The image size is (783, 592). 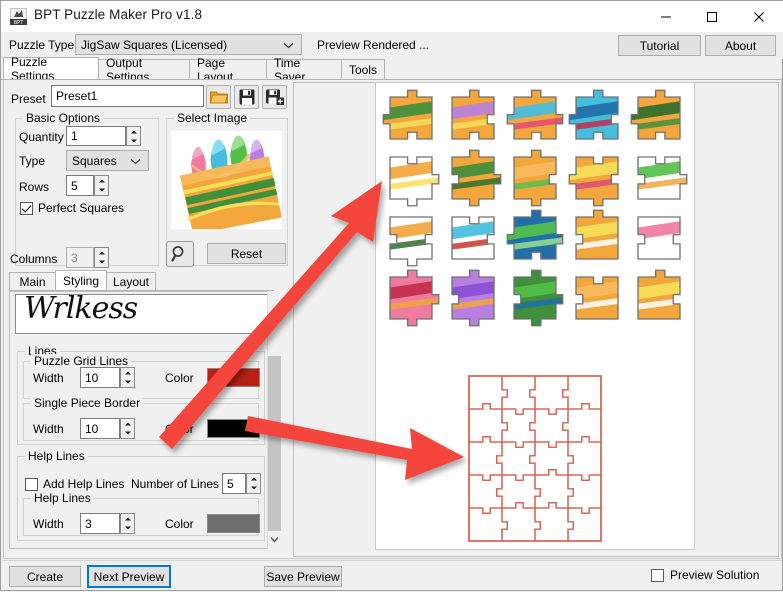 What do you see at coordinates (233, 428) in the screenshot?
I see `border-color-swatch` at bounding box center [233, 428].